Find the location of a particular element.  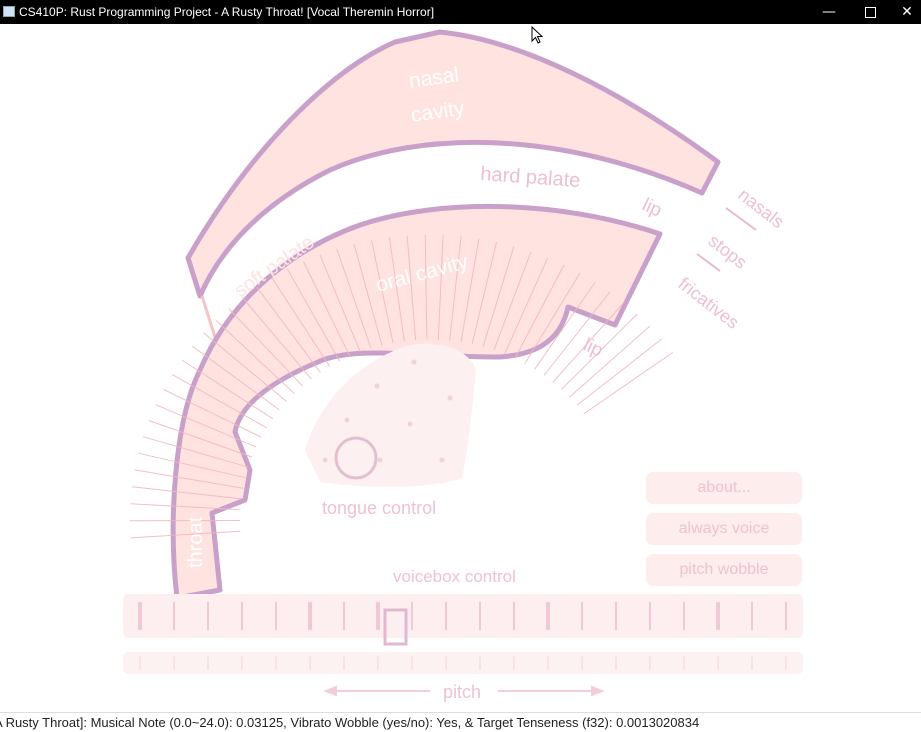

pitch-arrow-left-head is located at coordinates (331, 691).